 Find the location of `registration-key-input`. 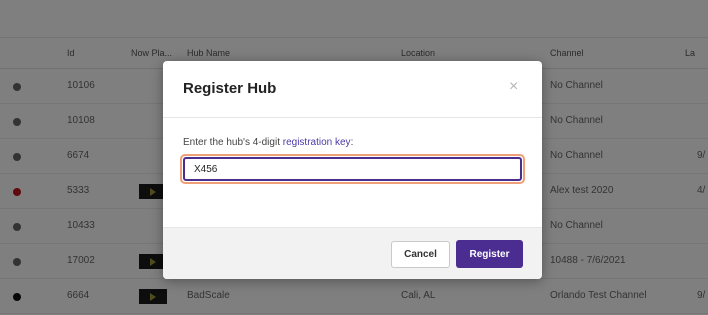

registration-key-input is located at coordinates (352, 169).